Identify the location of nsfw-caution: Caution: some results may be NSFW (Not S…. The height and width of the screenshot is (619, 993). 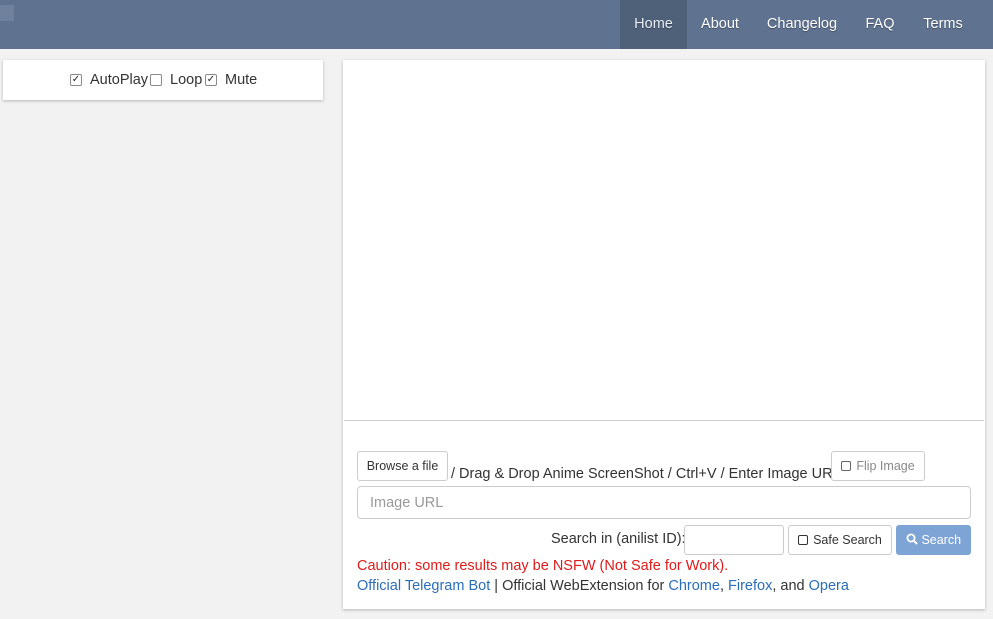
(543, 566).